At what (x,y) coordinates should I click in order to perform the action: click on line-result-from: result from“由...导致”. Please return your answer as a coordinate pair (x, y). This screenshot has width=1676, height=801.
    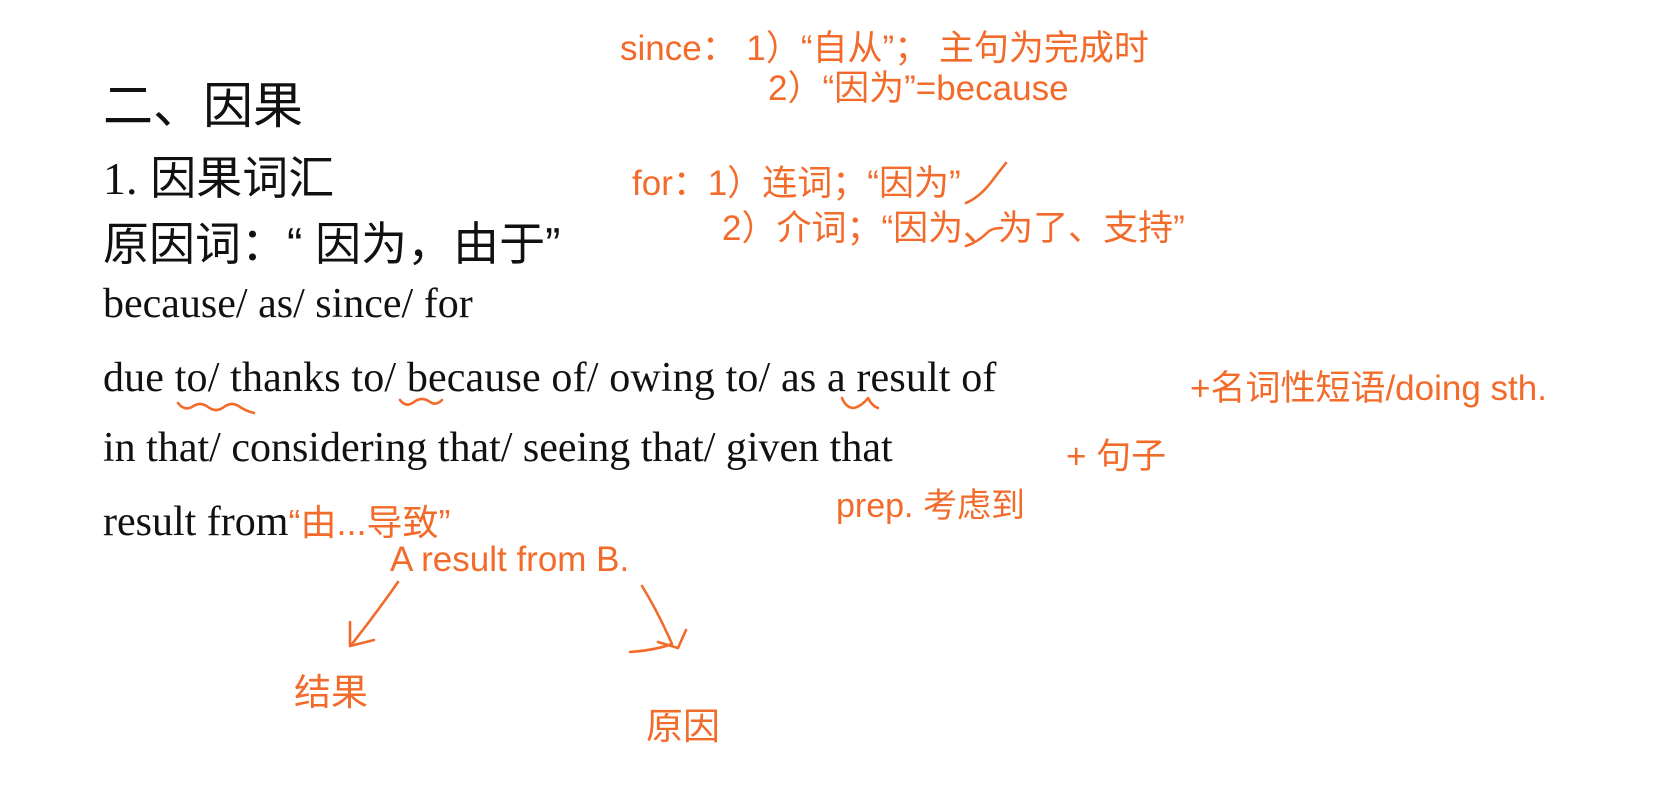
    Looking at the image, I should click on (276, 520).